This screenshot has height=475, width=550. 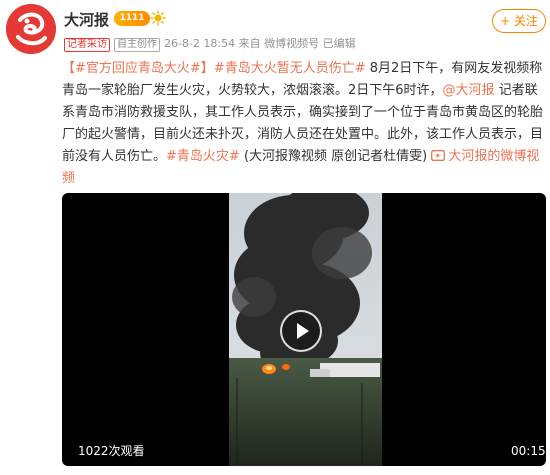 I want to click on tag-journalist: 记者采访, so click(x=87, y=45).